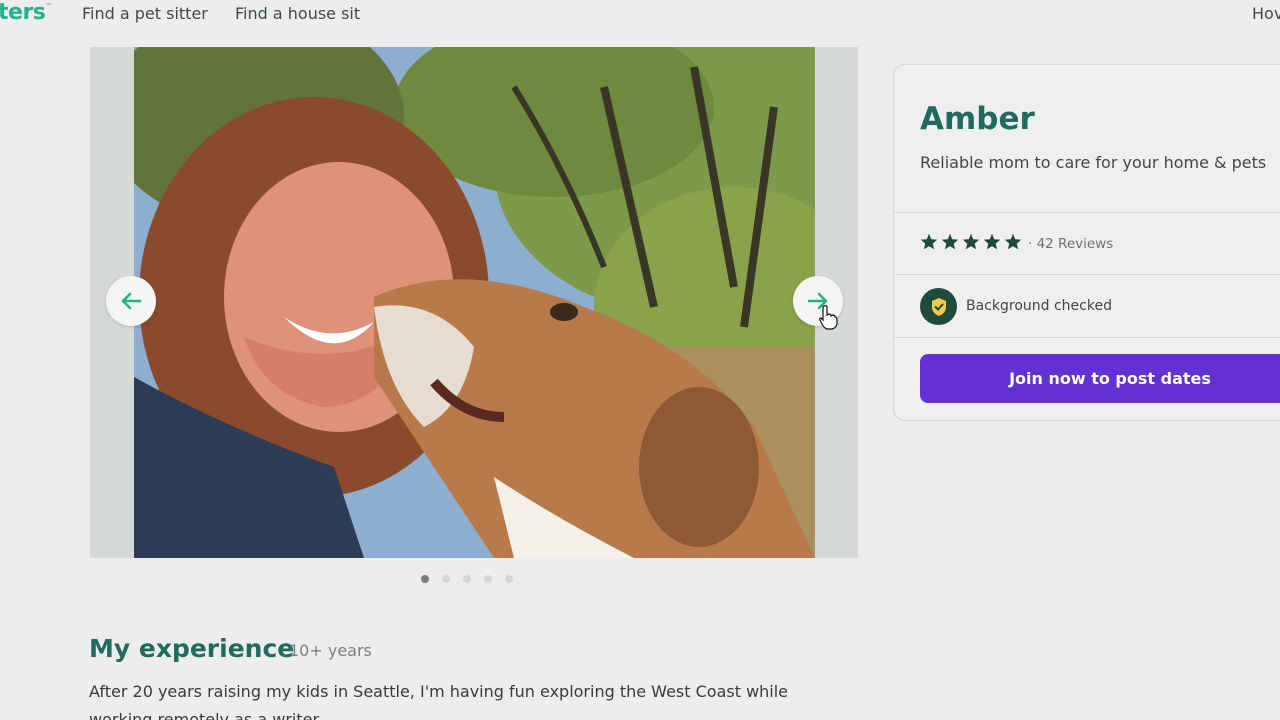 This screenshot has width=1280, height=720. Describe the element at coordinates (938, 306) in the screenshot. I see `shield-check-icon` at that location.